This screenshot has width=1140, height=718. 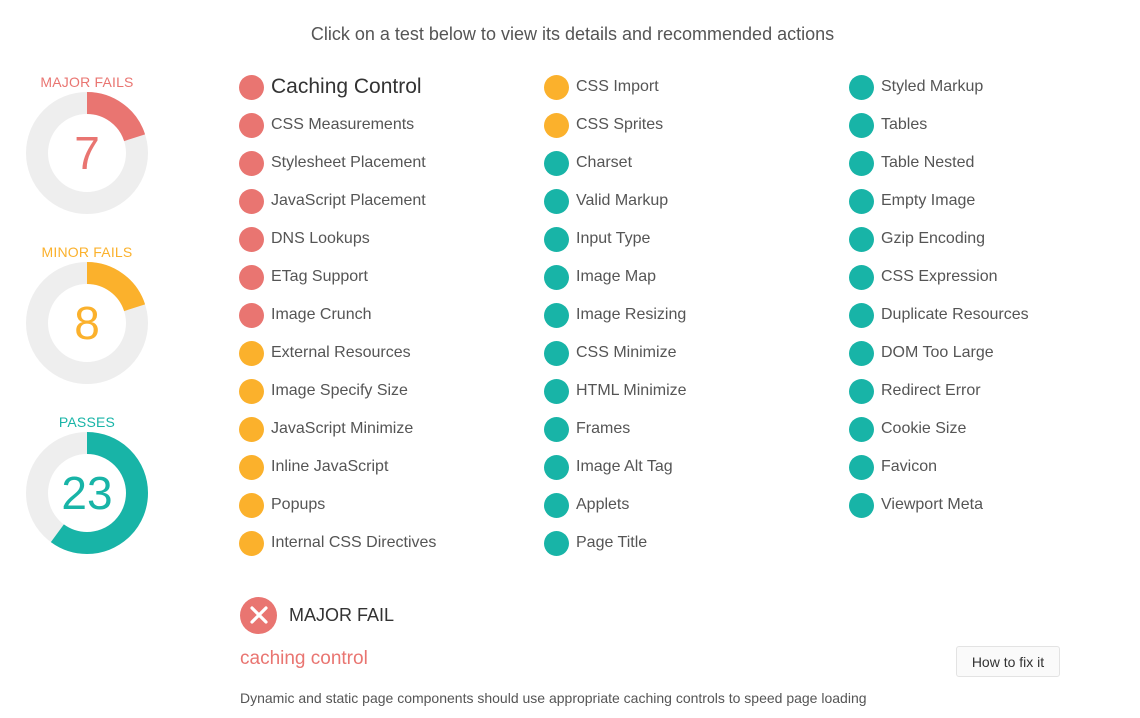 What do you see at coordinates (909, 466) in the screenshot?
I see `test-item-label: Favicon` at bounding box center [909, 466].